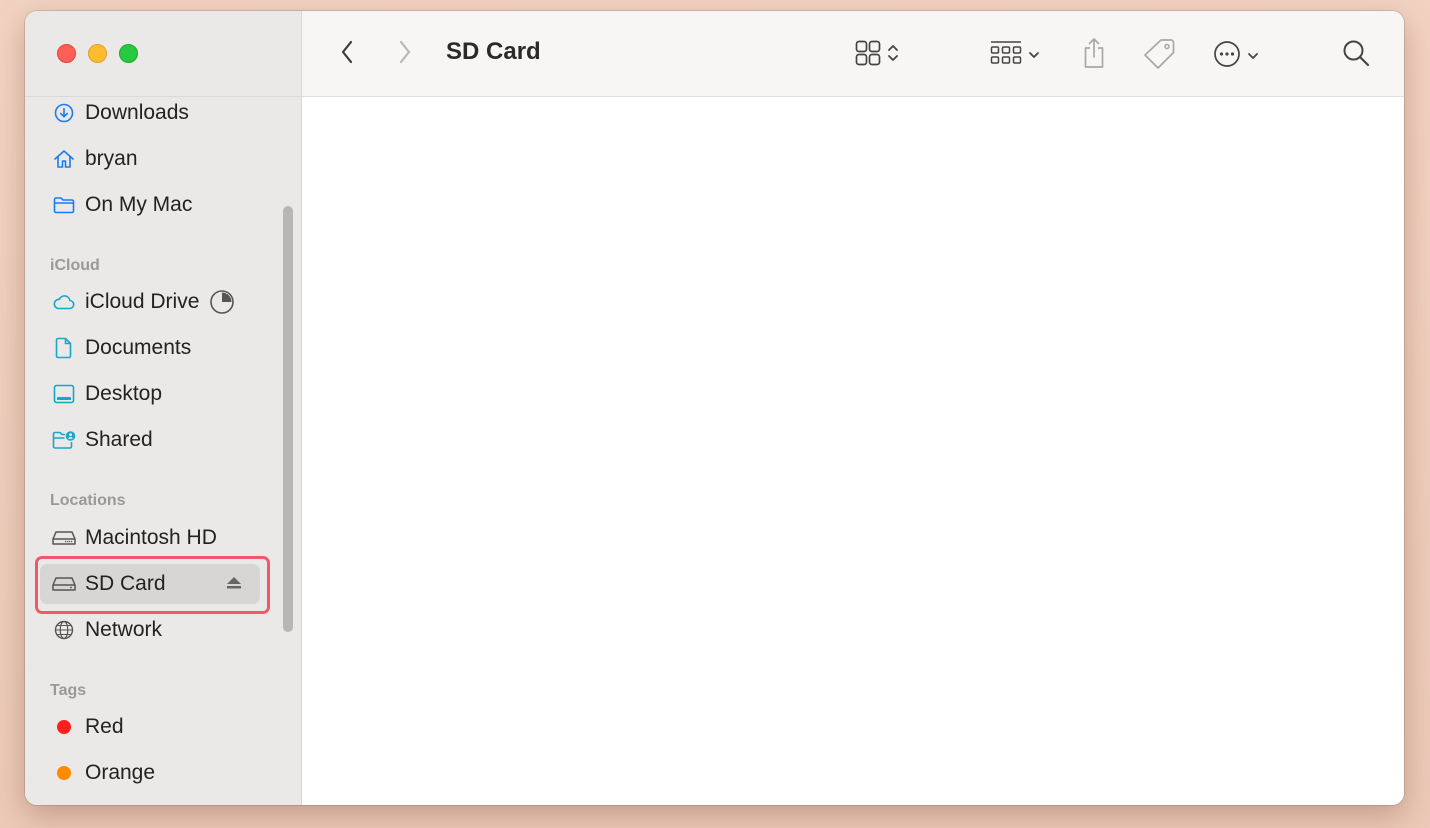 This screenshot has height=828, width=1430. Describe the element at coordinates (150, 727) in the screenshot. I see `sidebar-item-tag-red: Red` at that location.